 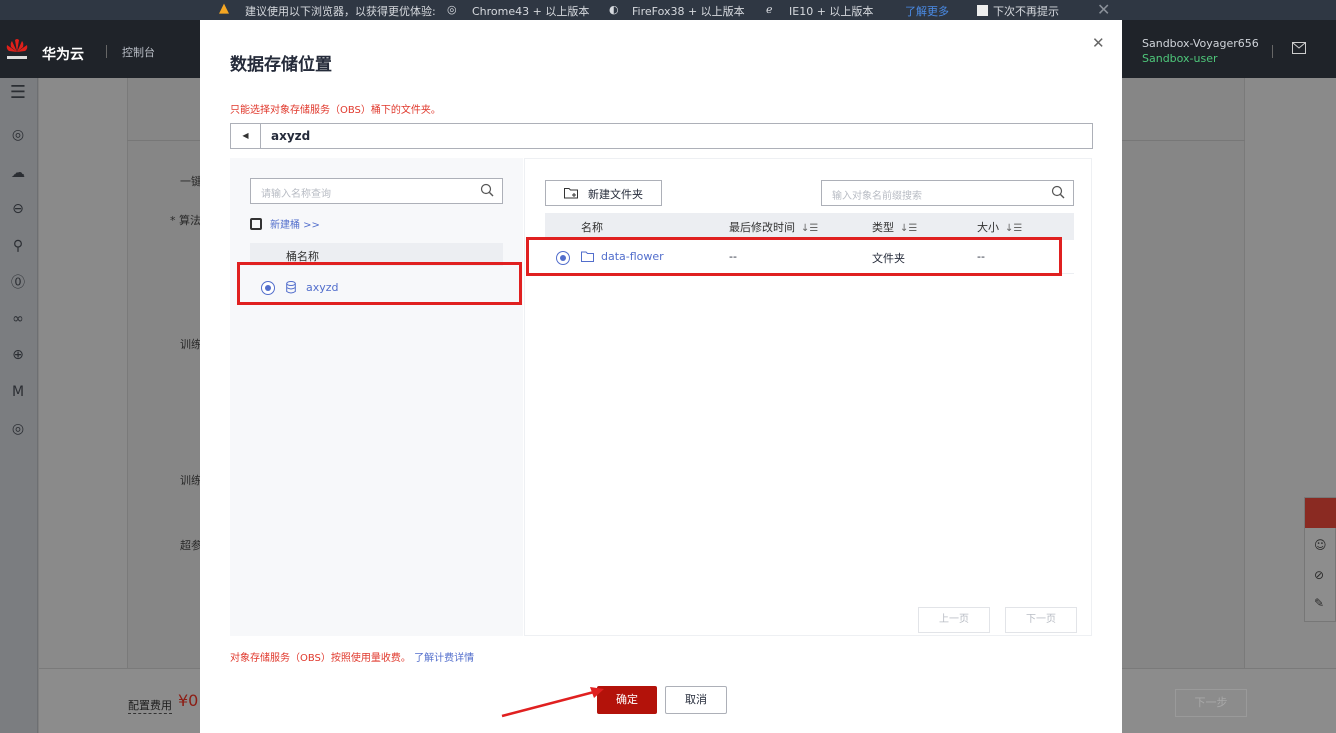 I want to click on new-bucket-label: 新建桶 >>, so click(x=295, y=225).